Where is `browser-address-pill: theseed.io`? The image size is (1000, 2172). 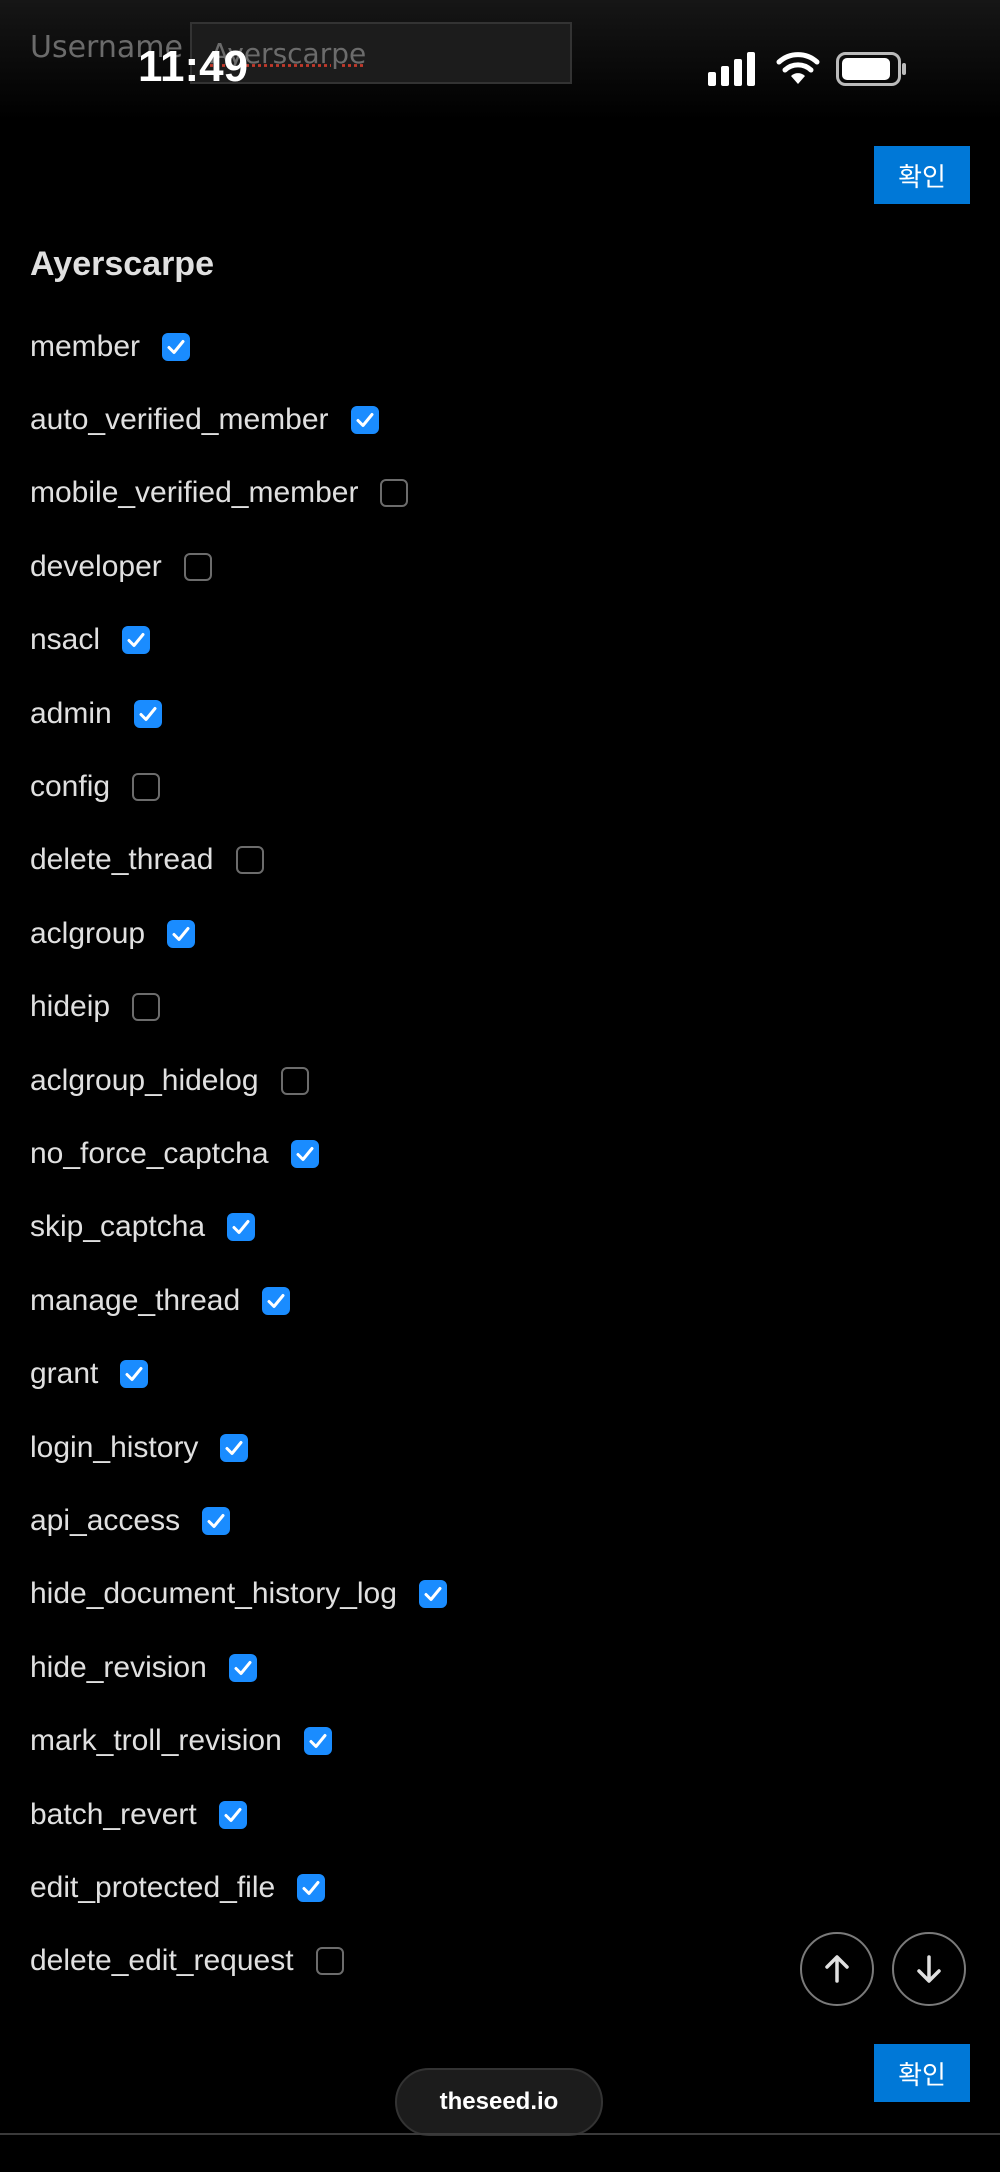 browser-address-pill: theseed.io is located at coordinates (499, 2102).